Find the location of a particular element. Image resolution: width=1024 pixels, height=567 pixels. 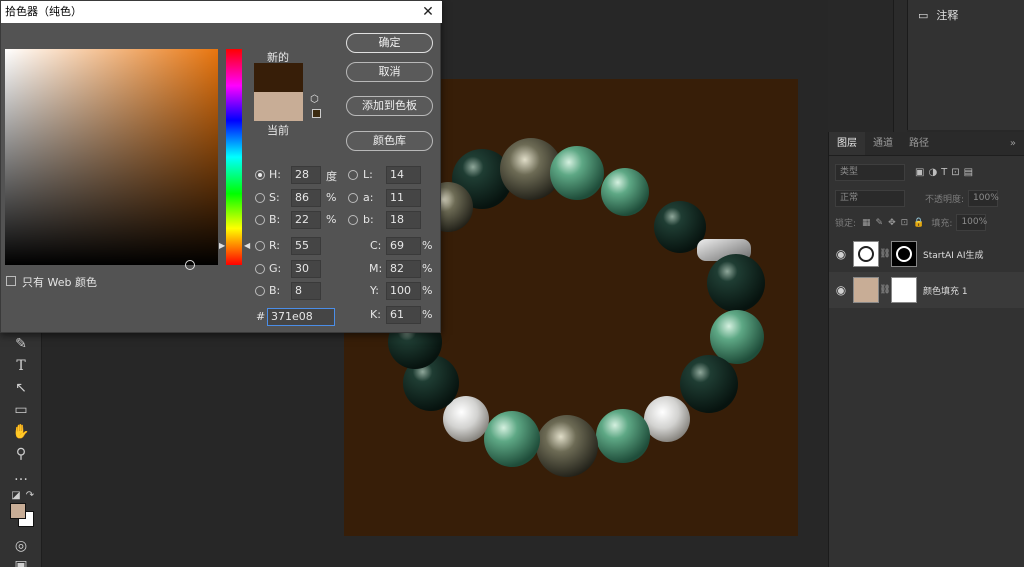

path-selection-tool-icon: ↖ is located at coordinates (21, 388).